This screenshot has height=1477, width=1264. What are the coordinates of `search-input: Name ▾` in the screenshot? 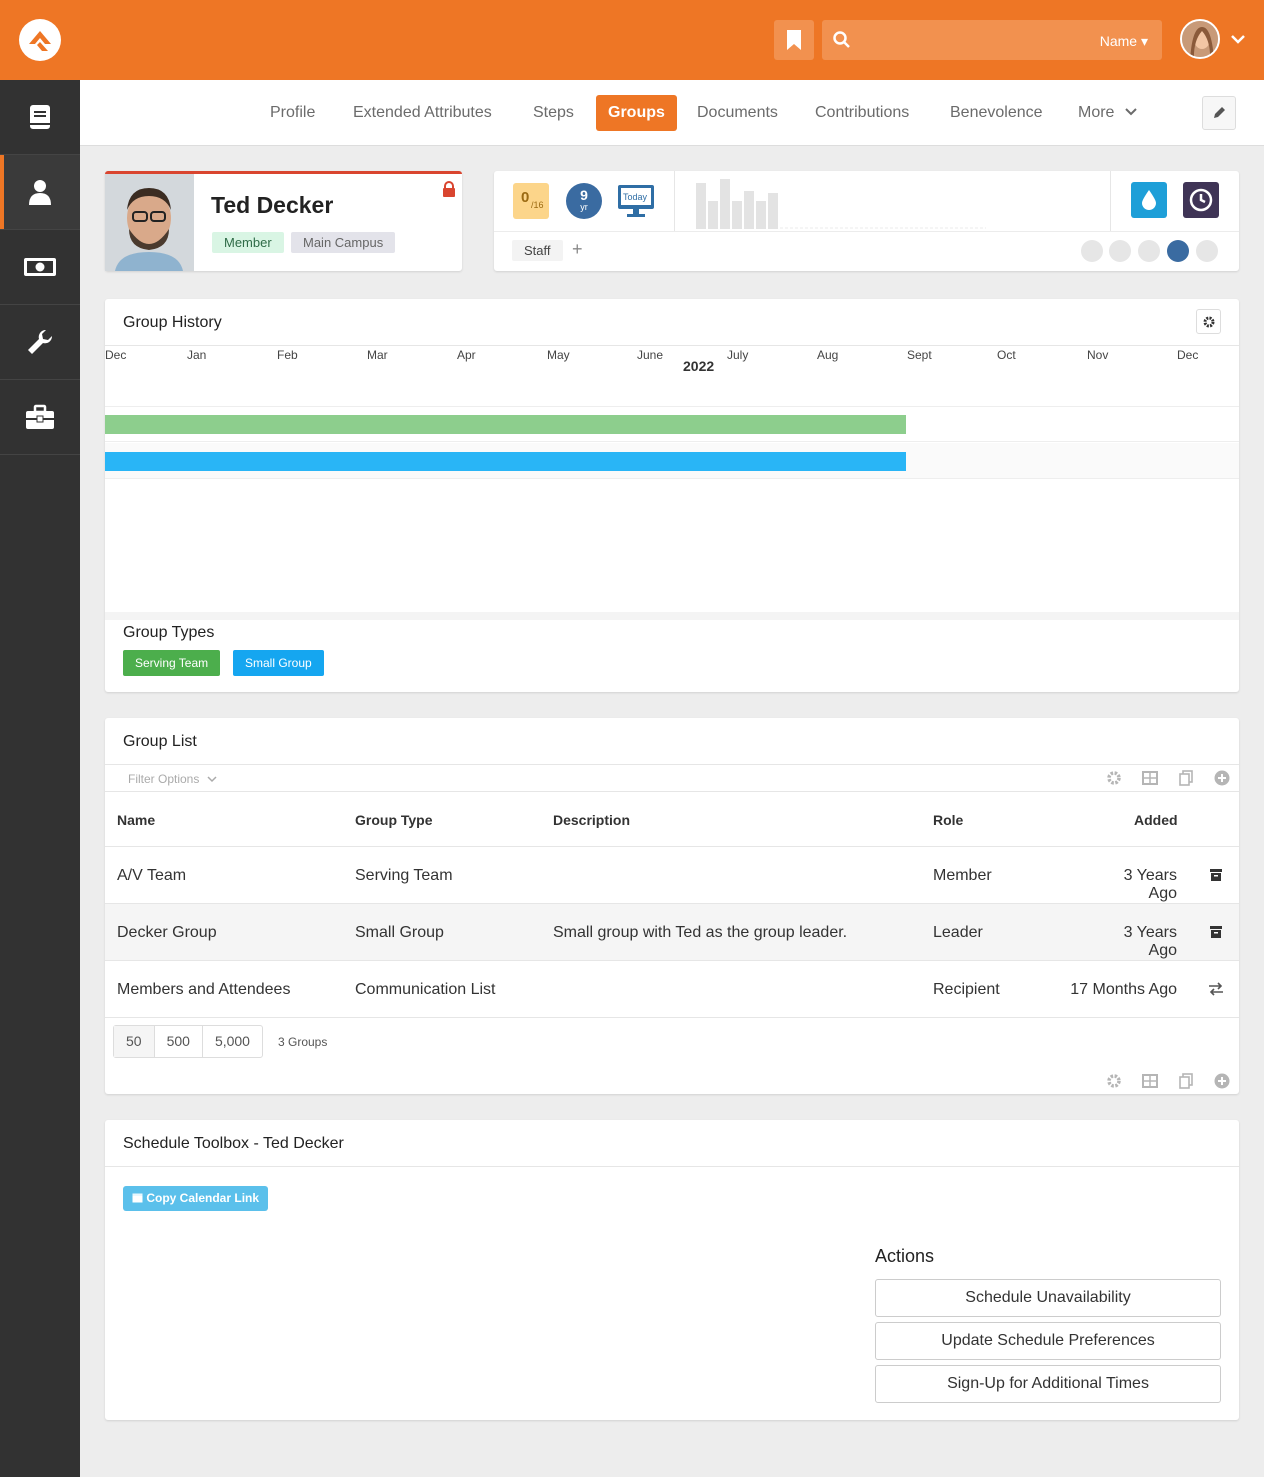 It's located at (992, 40).